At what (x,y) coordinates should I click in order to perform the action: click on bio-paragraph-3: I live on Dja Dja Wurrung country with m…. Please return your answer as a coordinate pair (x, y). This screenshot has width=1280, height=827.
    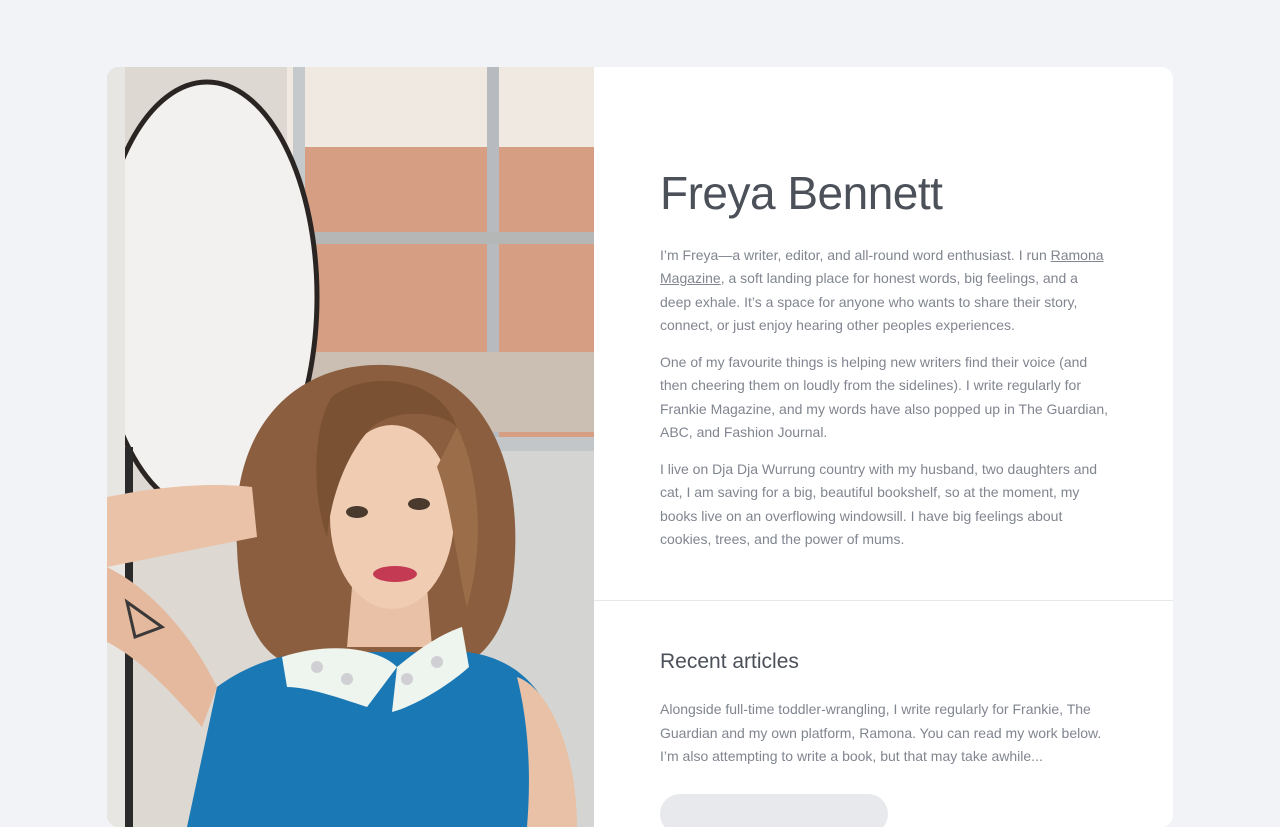
    Looking at the image, I should click on (879, 504).